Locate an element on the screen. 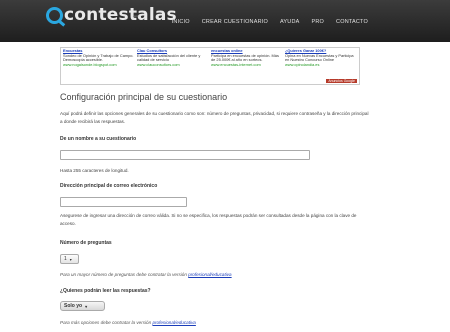 The image size is (450, 332). ad-url: www.nogalsonde.blogspot.com is located at coordinates (99, 65).